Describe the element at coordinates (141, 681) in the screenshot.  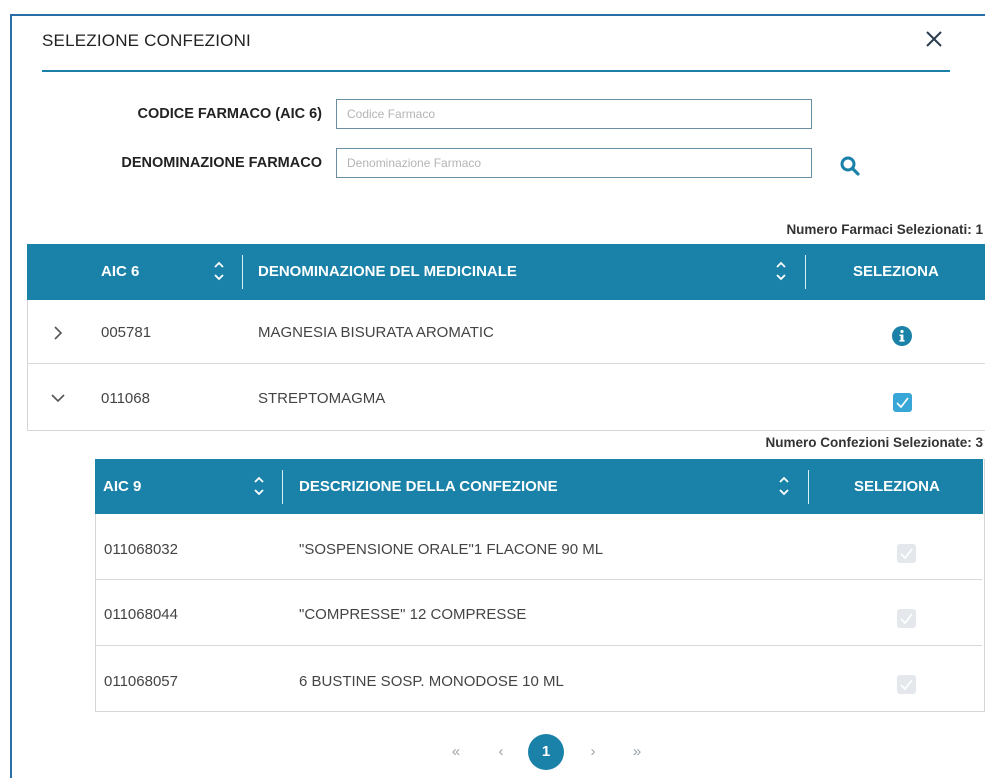
I see `row-aic9: 011068057` at that location.